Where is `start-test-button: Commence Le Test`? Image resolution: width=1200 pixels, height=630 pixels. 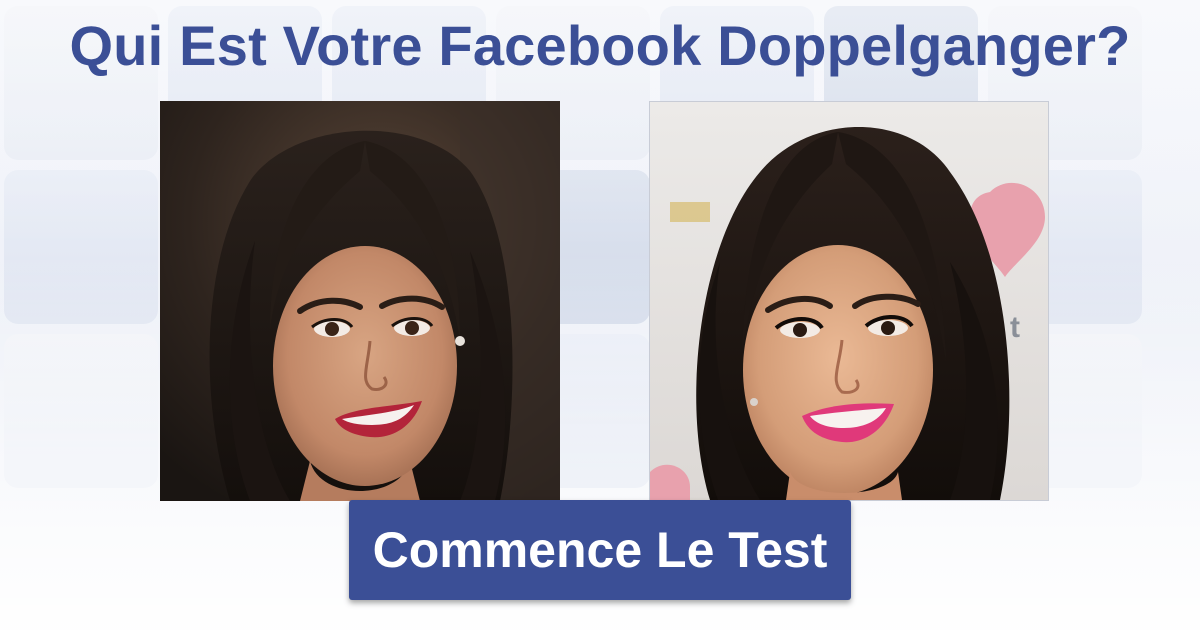 start-test-button: Commence Le Test is located at coordinates (600, 550).